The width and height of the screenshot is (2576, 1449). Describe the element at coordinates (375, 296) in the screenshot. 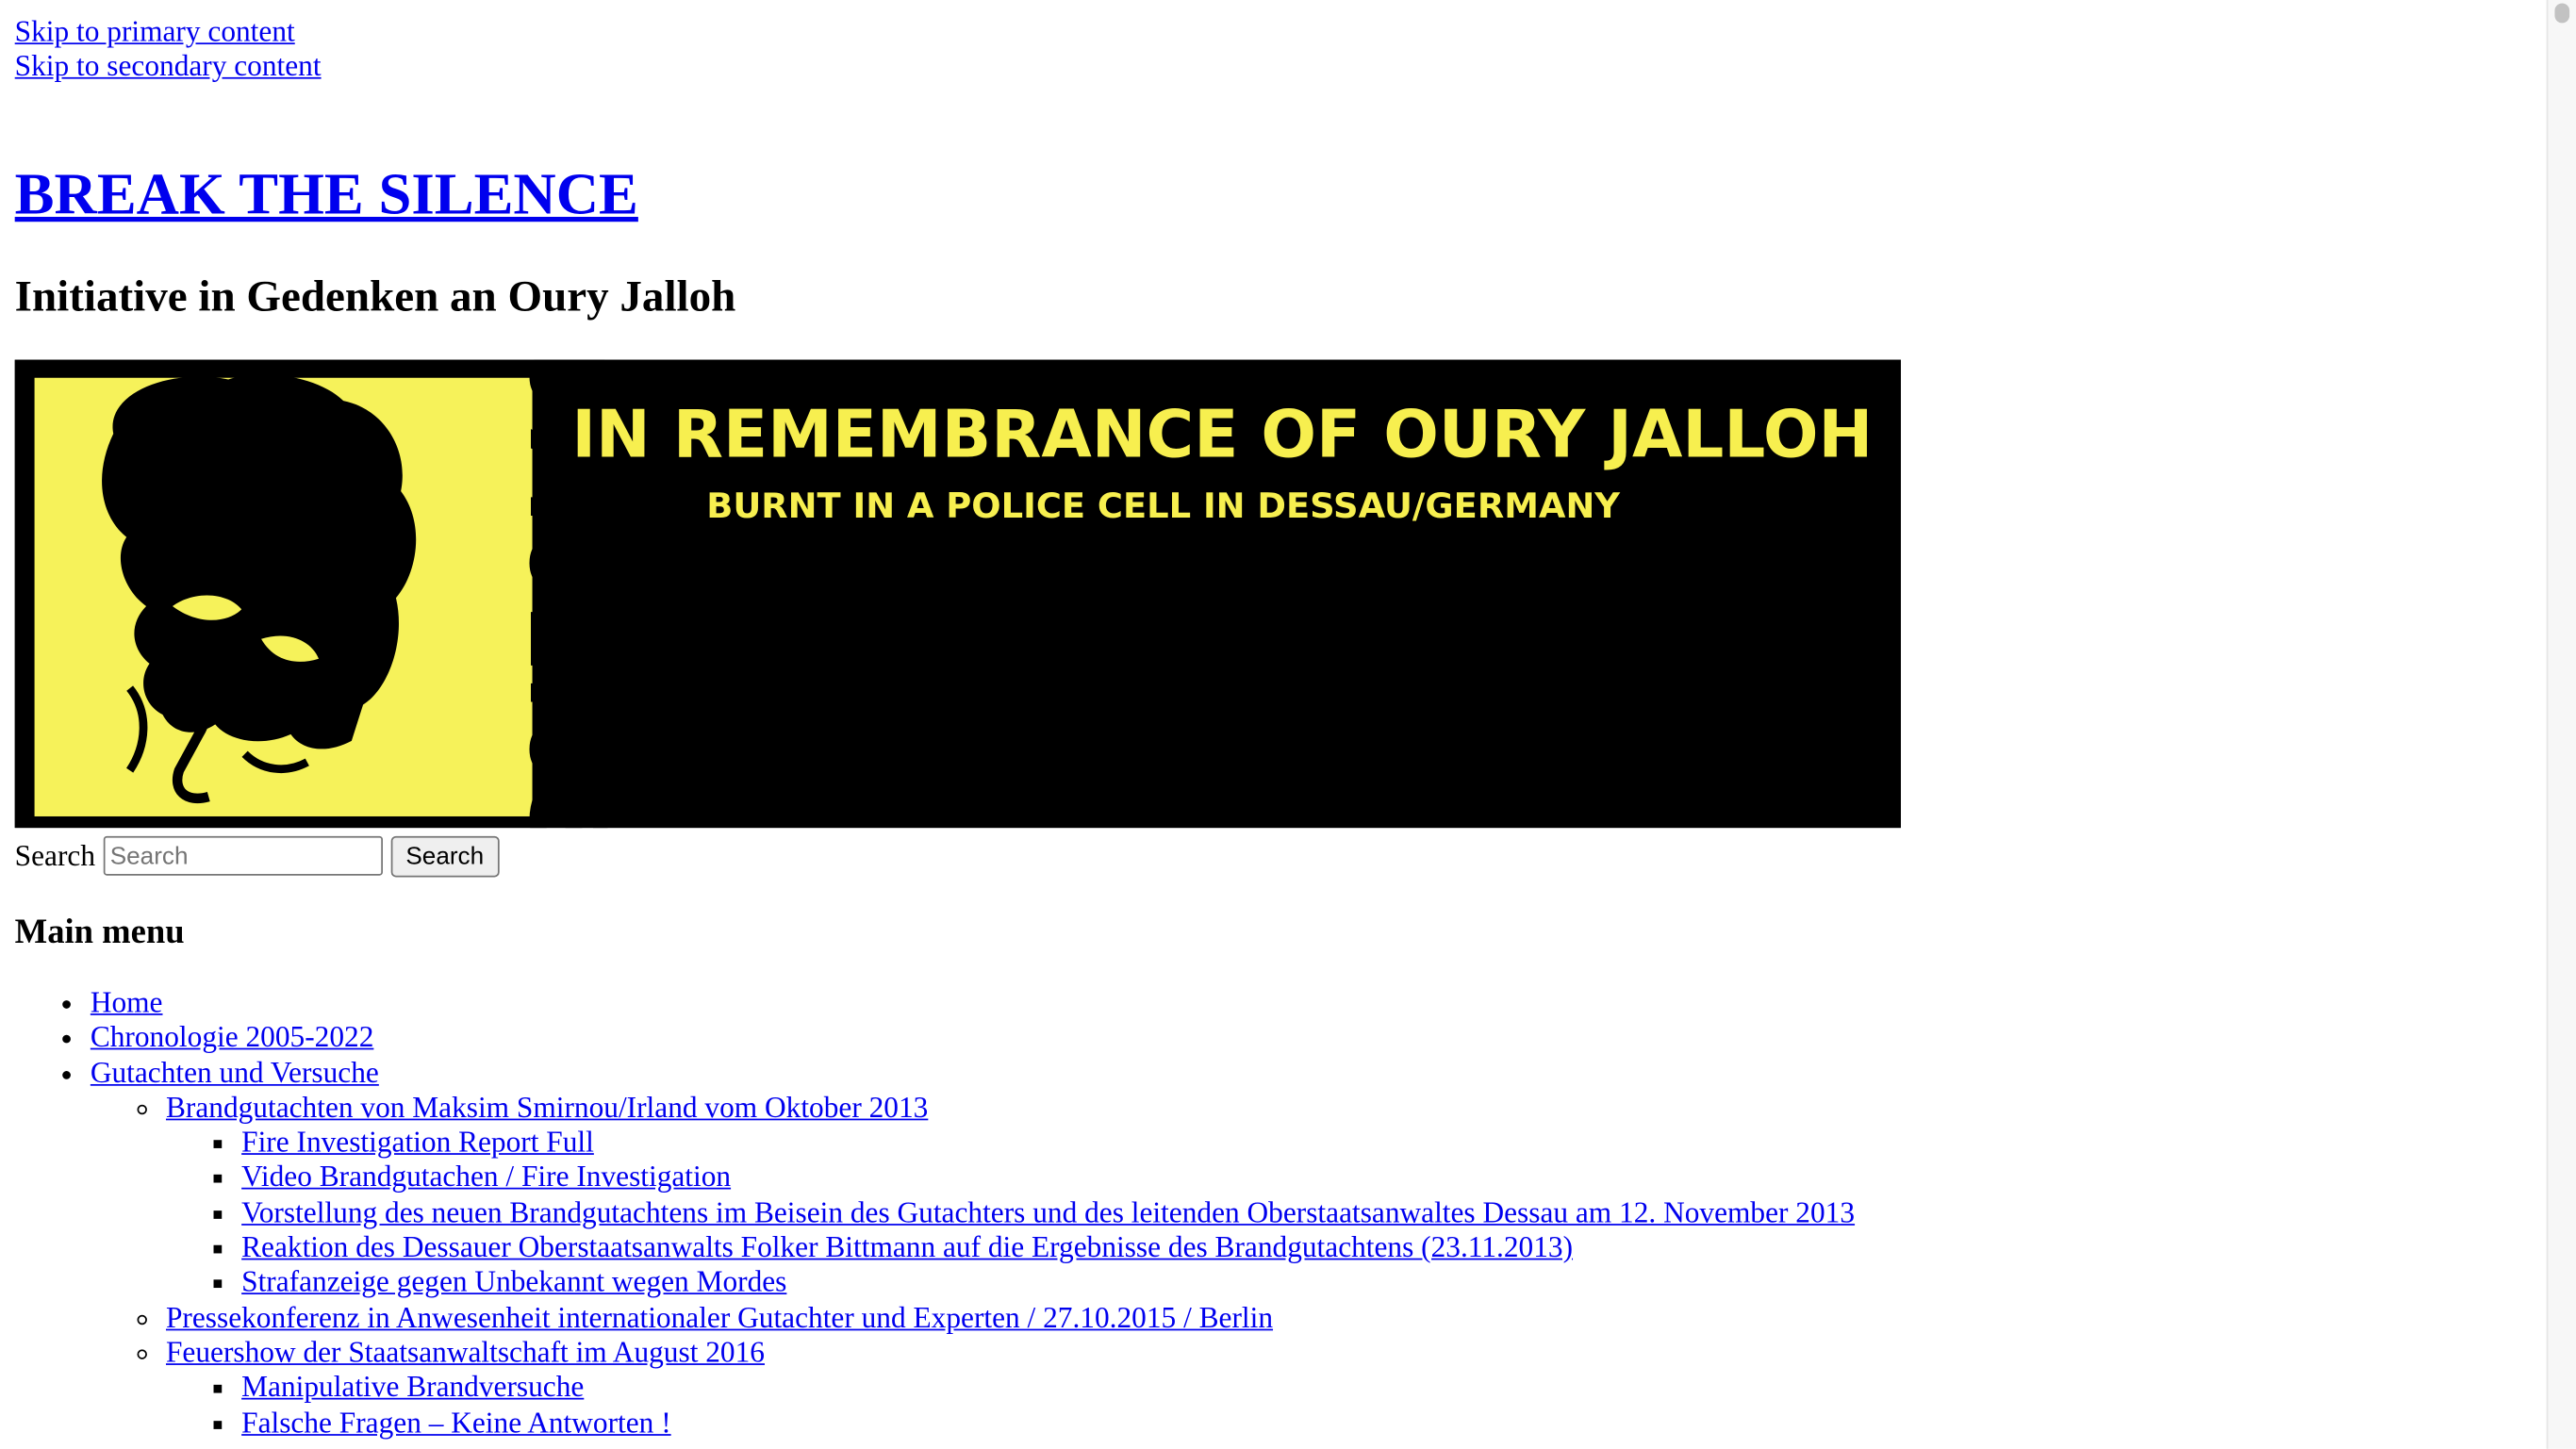

I see `site-description: Initiative in Gedenken an Oury Jalloh` at that location.